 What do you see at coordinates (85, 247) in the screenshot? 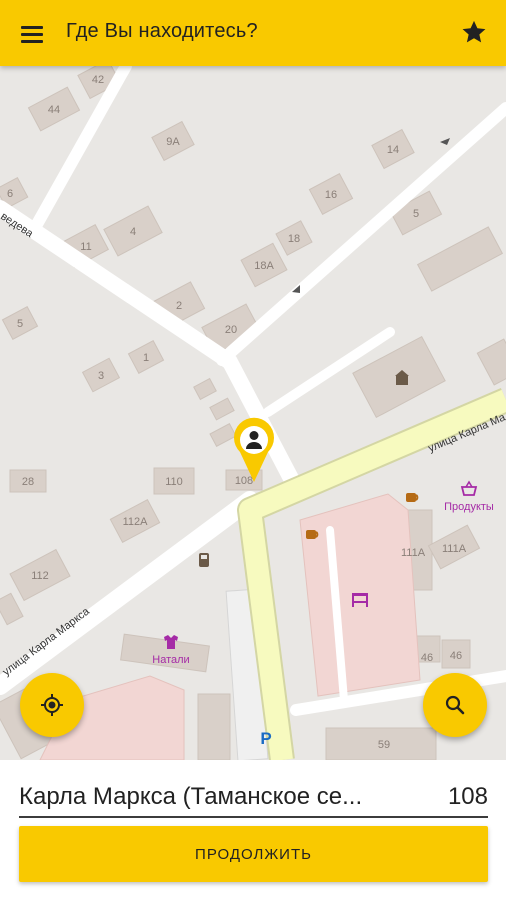
I see `house-number: 11` at bounding box center [85, 247].